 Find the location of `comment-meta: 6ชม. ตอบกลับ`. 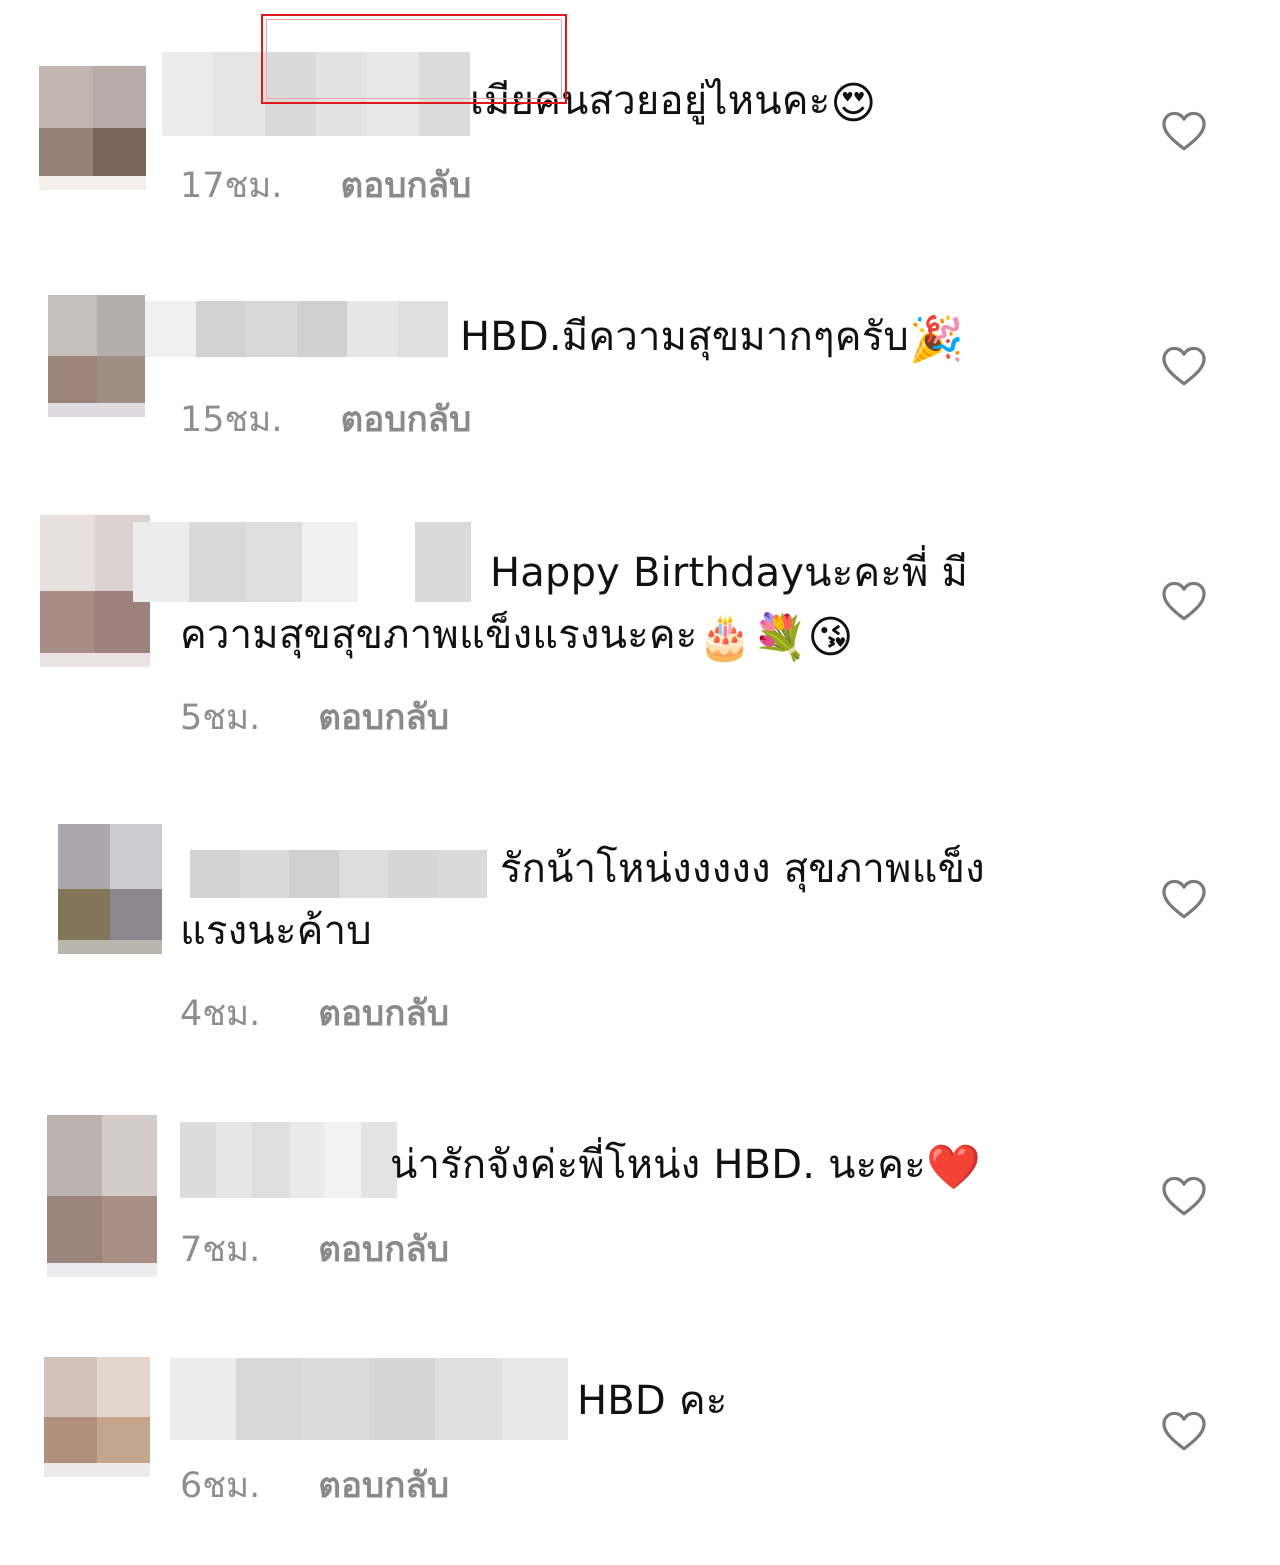

comment-meta: 6ชม. ตอบกลับ is located at coordinates (314, 1485).